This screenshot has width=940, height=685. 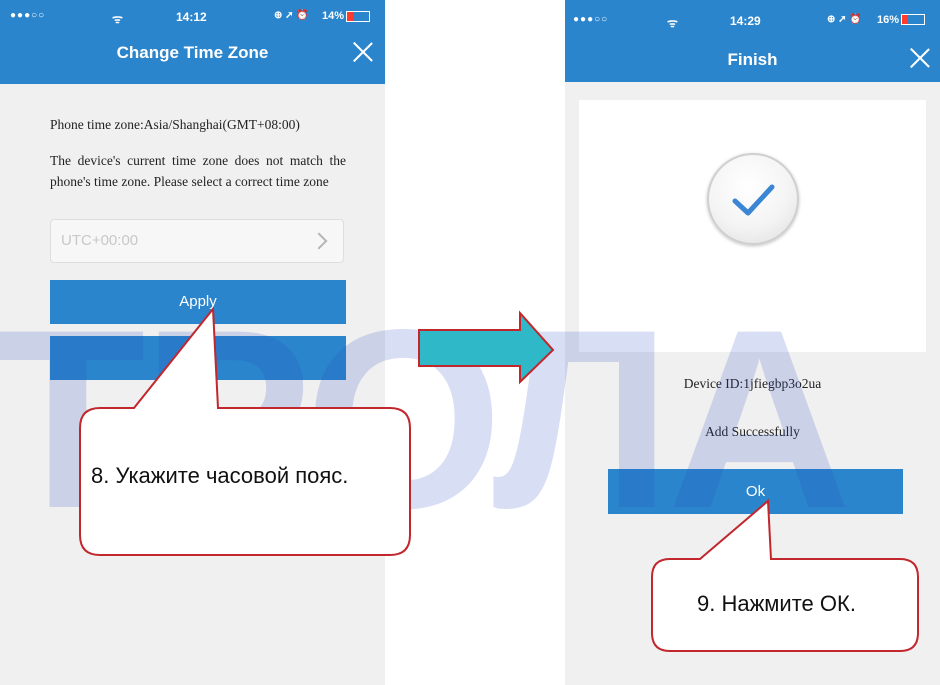 I want to click on callout-step9-text: 9. Нажмите ОК., so click(x=776, y=603).